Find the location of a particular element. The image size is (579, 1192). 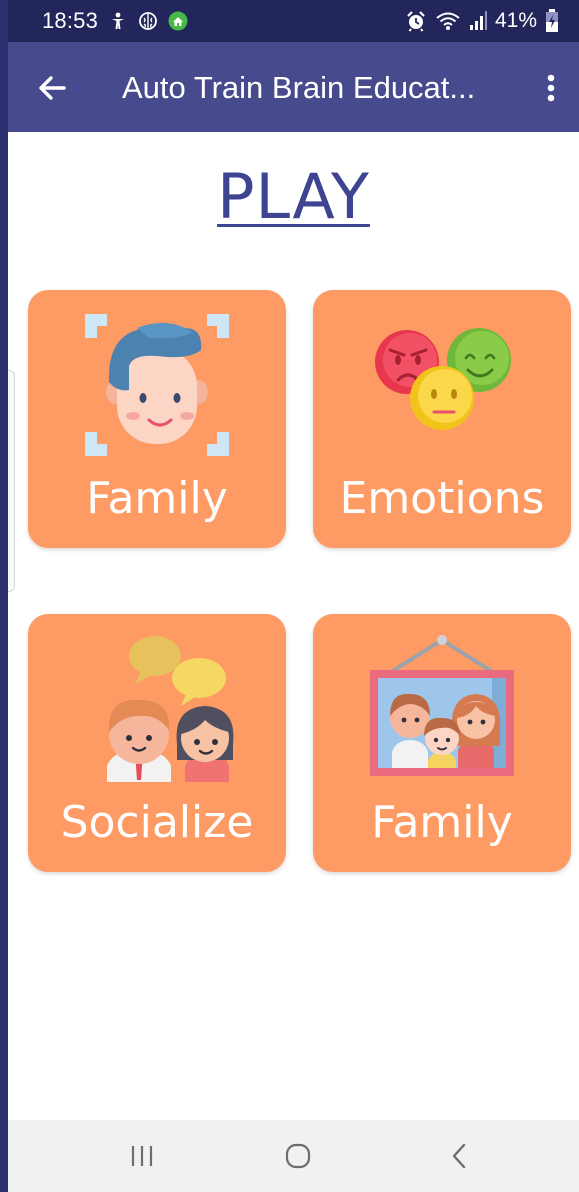

status-bar: 18:53 41% is located at coordinates (293, 21).